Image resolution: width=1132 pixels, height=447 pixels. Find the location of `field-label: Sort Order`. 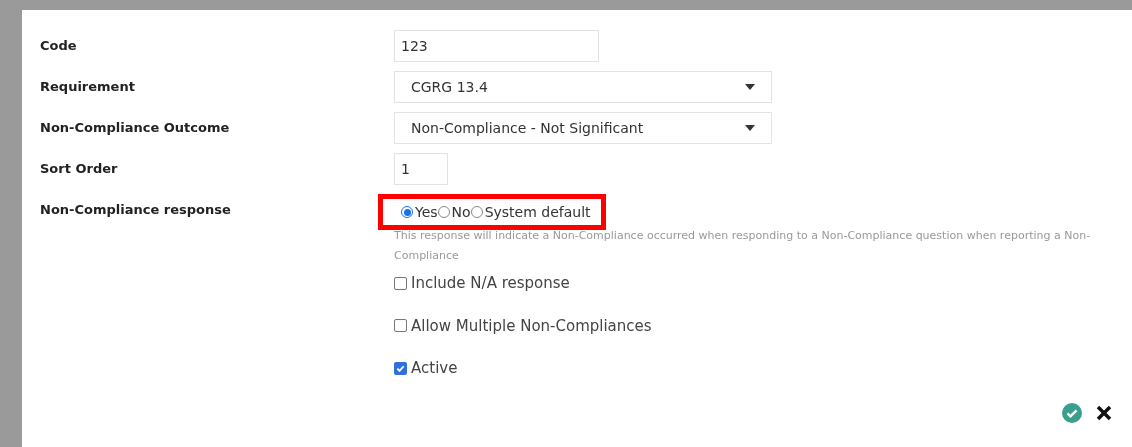

field-label: Sort Order is located at coordinates (79, 169).